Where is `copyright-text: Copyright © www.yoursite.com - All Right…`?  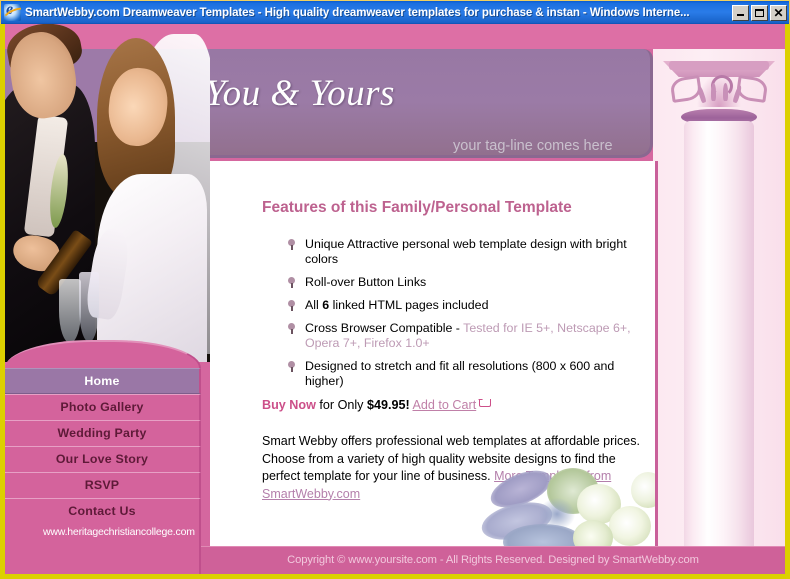 copyright-text: Copyright © www.yoursite.com - All Right… is located at coordinates (493, 560).